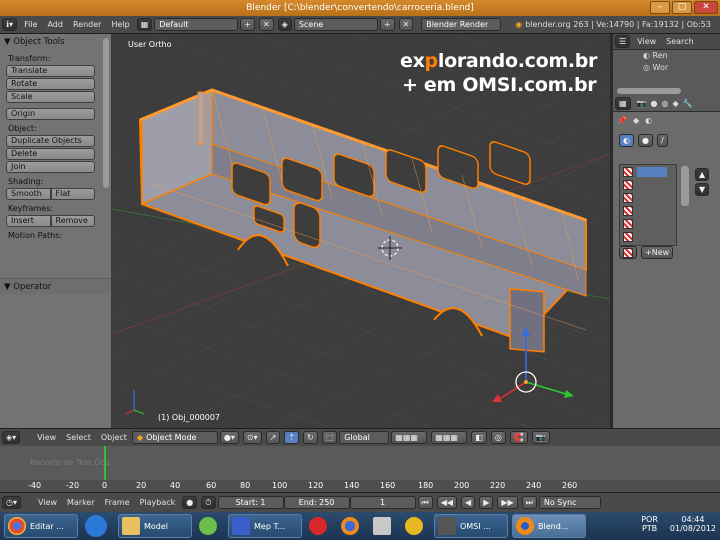 The height and width of the screenshot is (540, 720). What do you see at coordinates (273, 437) in the screenshot?
I see `manipulator-toggle-icon: ↗` at bounding box center [273, 437].